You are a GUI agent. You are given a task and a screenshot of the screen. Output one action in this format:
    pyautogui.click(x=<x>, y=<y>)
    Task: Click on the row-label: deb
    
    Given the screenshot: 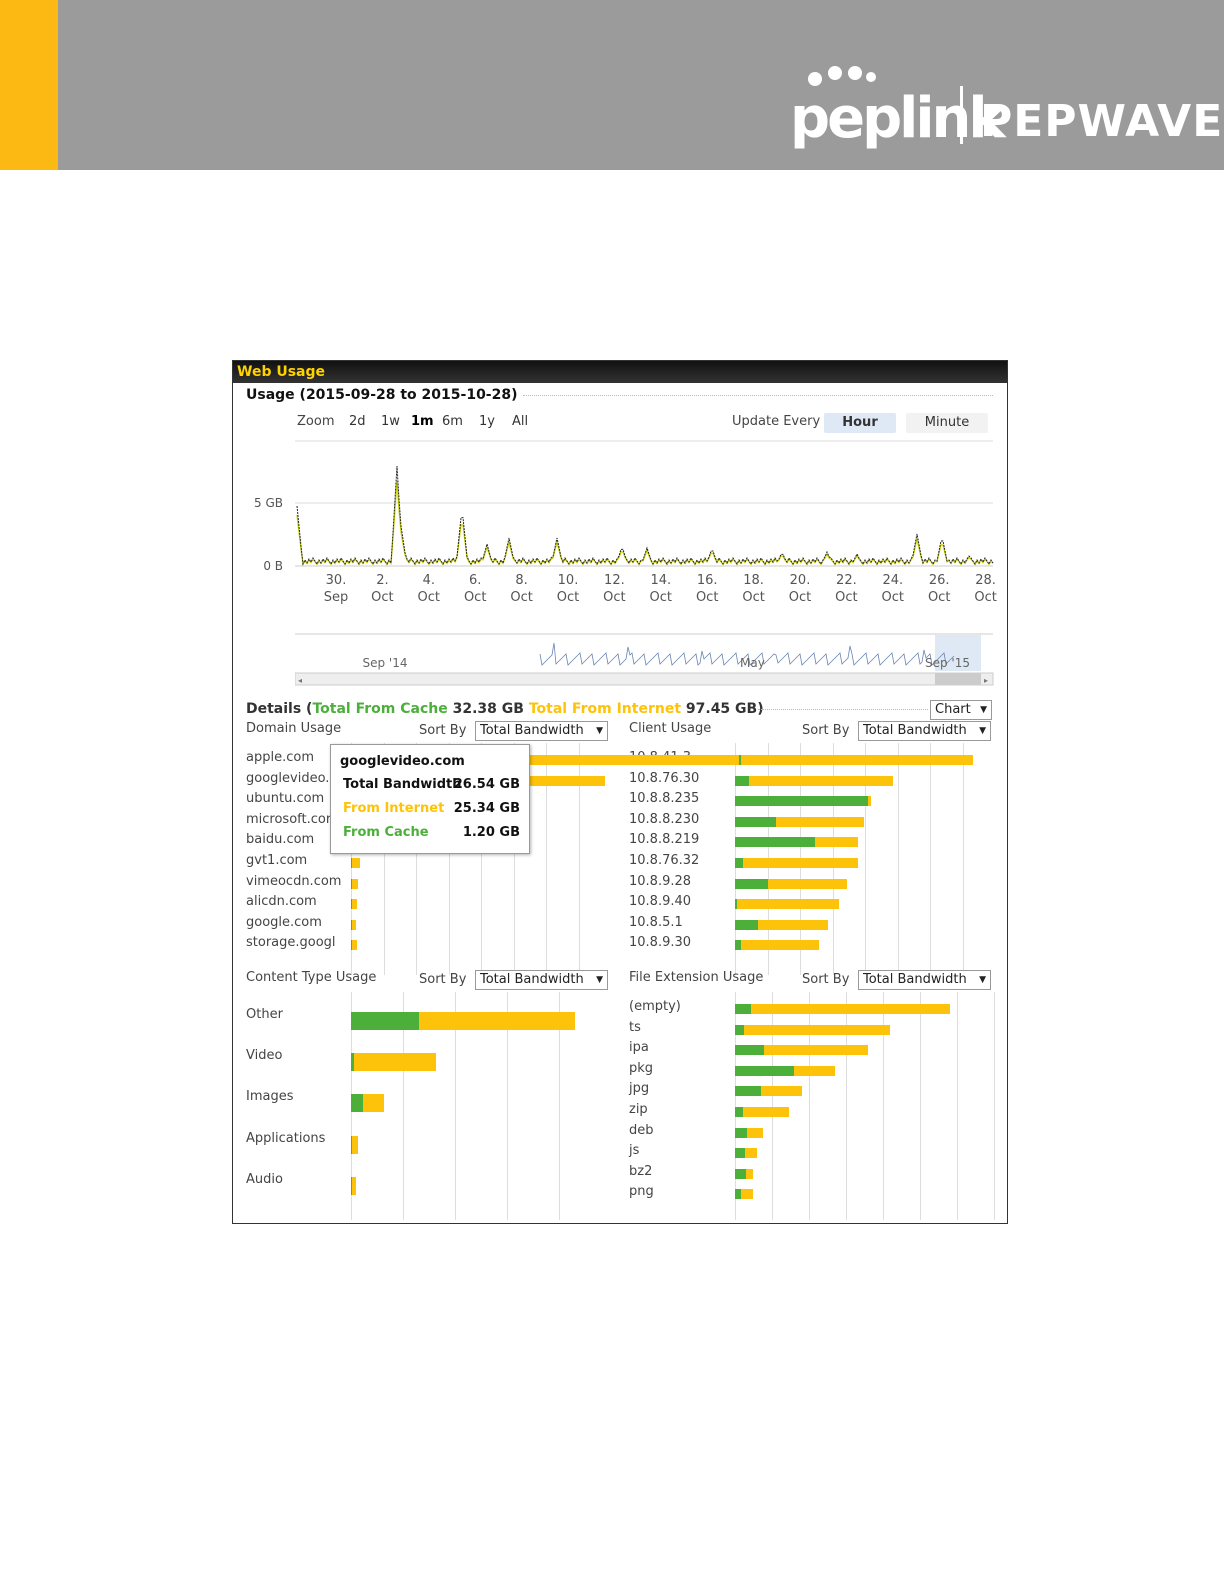 What is the action you would take?
    pyautogui.click(x=641, y=1130)
    